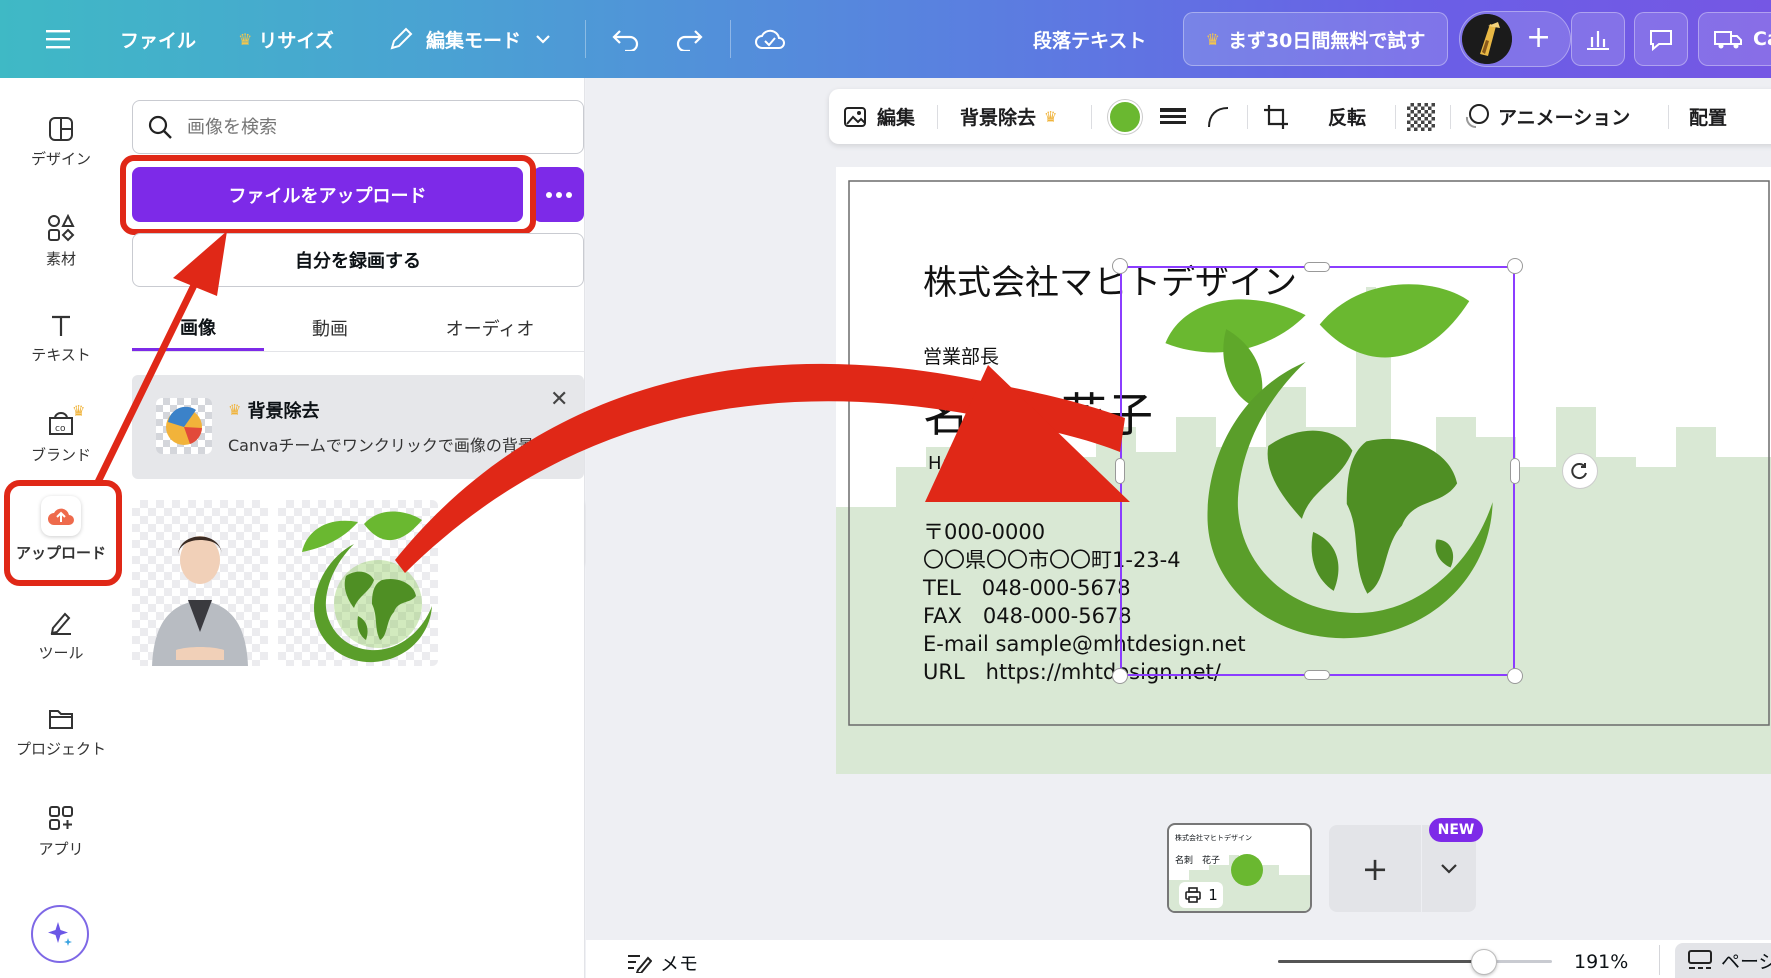 This screenshot has height=978, width=1771. I want to click on thumbnail-name: 名刺 花子, so click(1198, 861).